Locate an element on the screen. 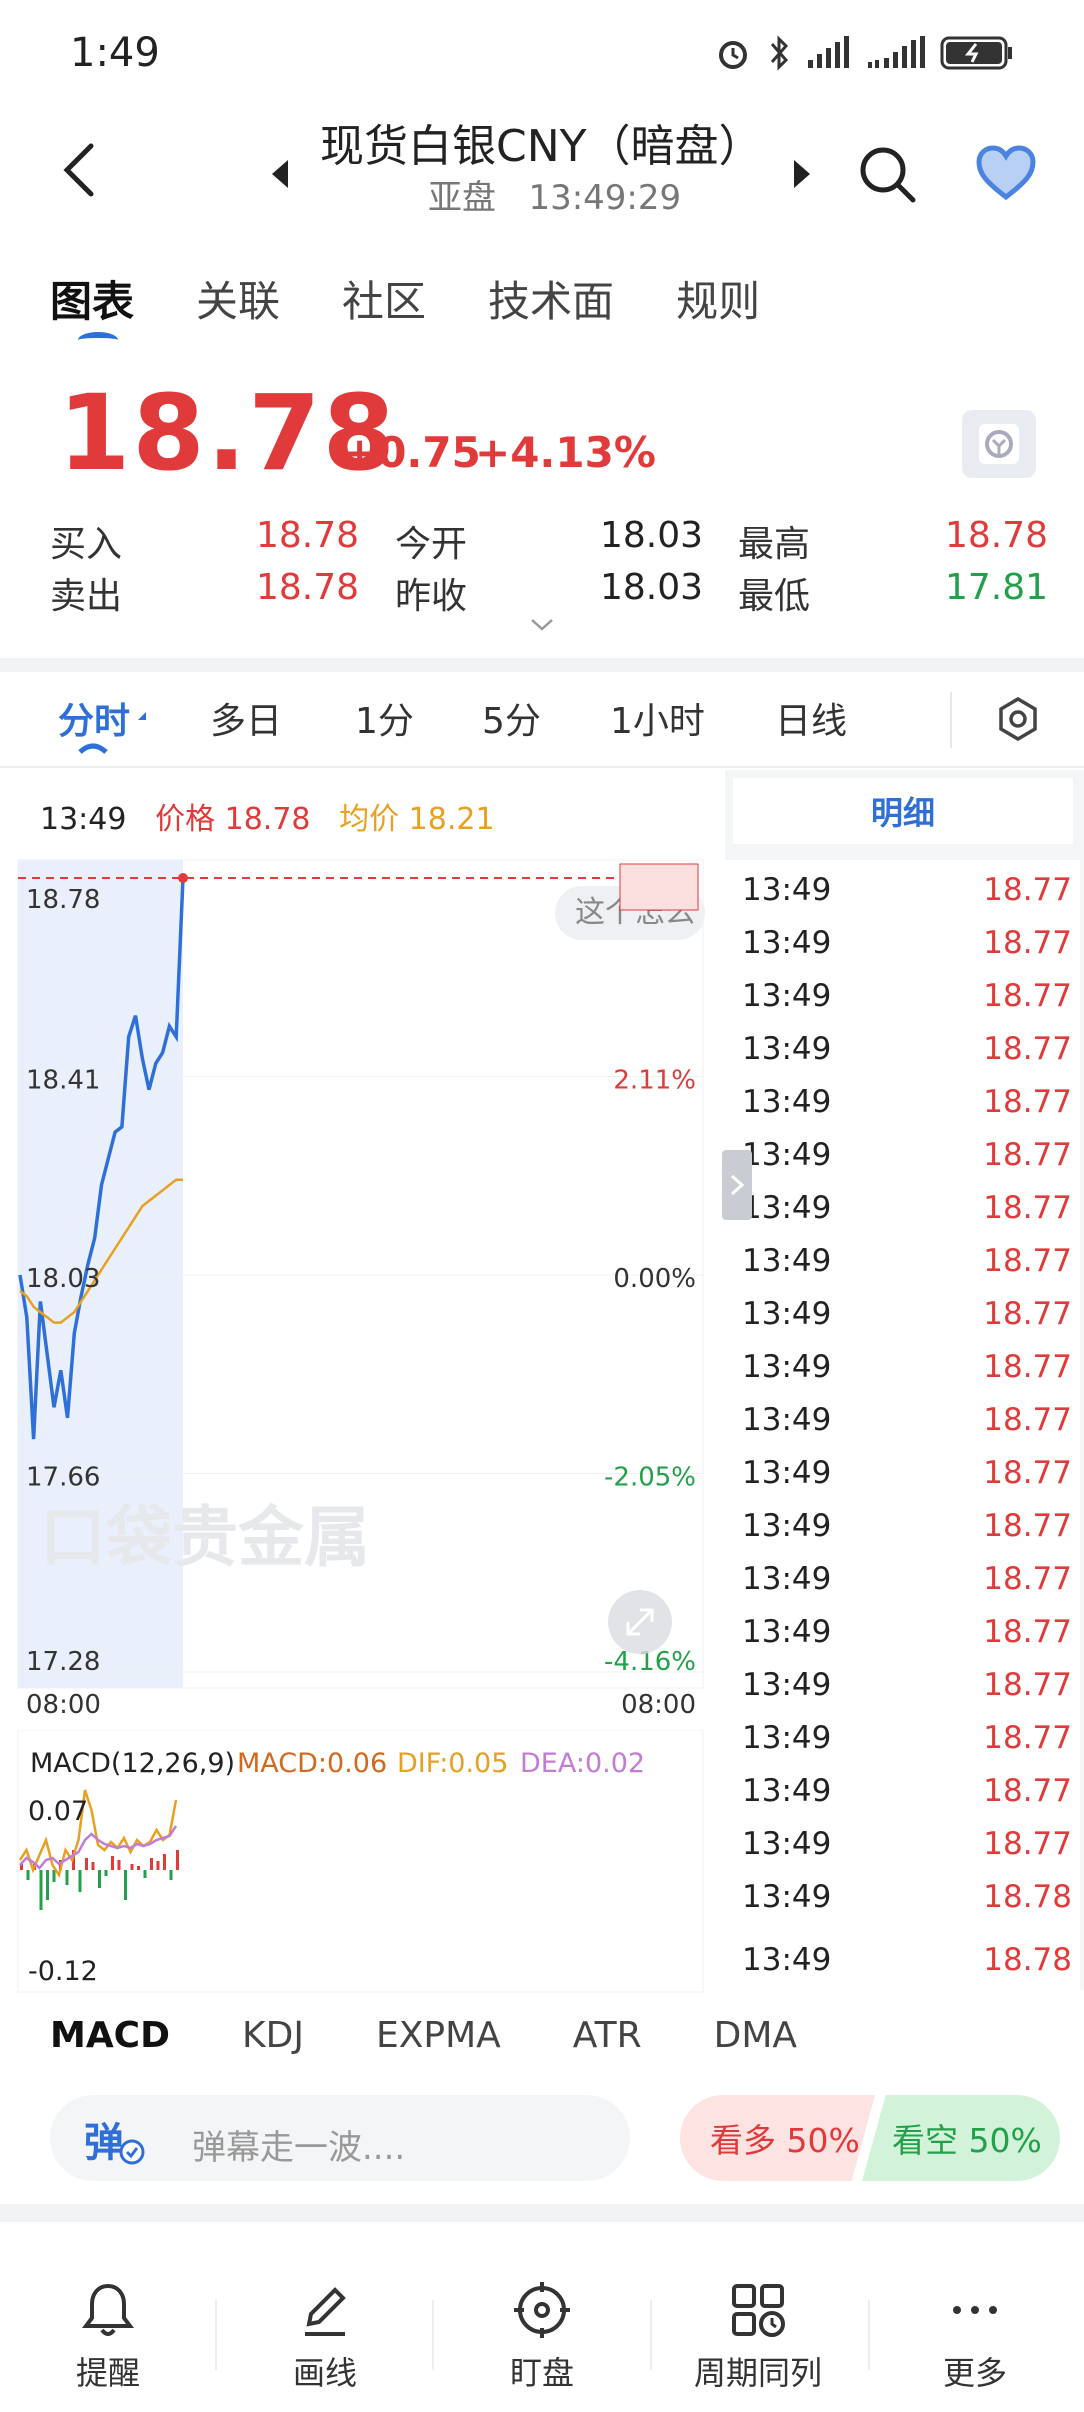 This screenshot has width=1084, height=2412. nav-alert-label: 提醒 is located at coordinates (107, 2373).